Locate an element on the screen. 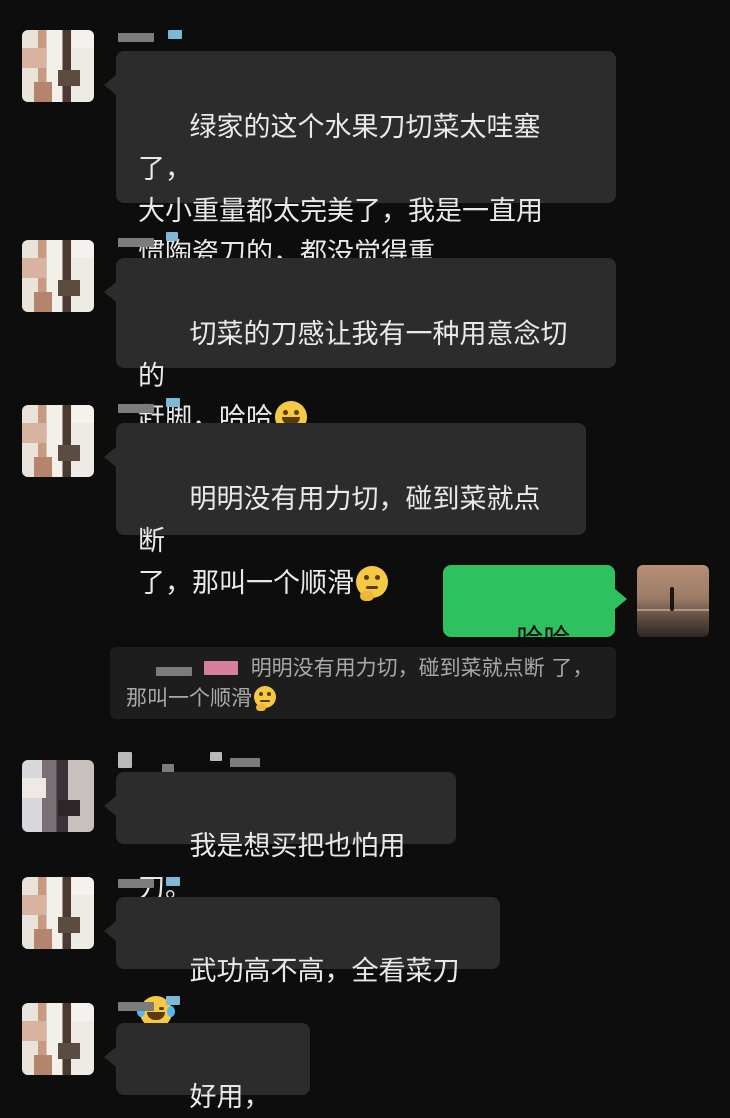 The width and height of the screenshot is (730, 1118). message-bubble: 明明没有用力切，碰到菜就点断 了，那叫一个顺滑 is located at coordinates (345, 512).